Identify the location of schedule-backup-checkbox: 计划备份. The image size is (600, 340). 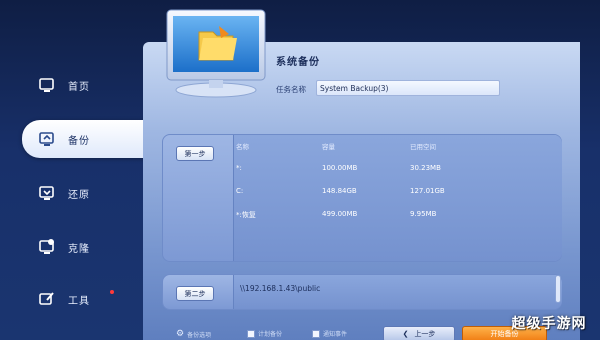
(264, 333).